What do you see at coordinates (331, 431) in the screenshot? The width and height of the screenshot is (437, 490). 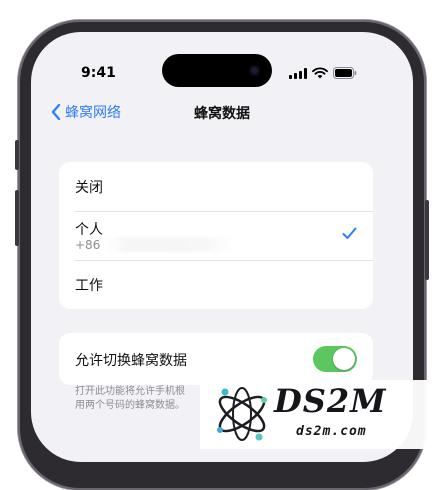 I see `watermark-domain: ds2m.com` at bounding box center [331, 431].